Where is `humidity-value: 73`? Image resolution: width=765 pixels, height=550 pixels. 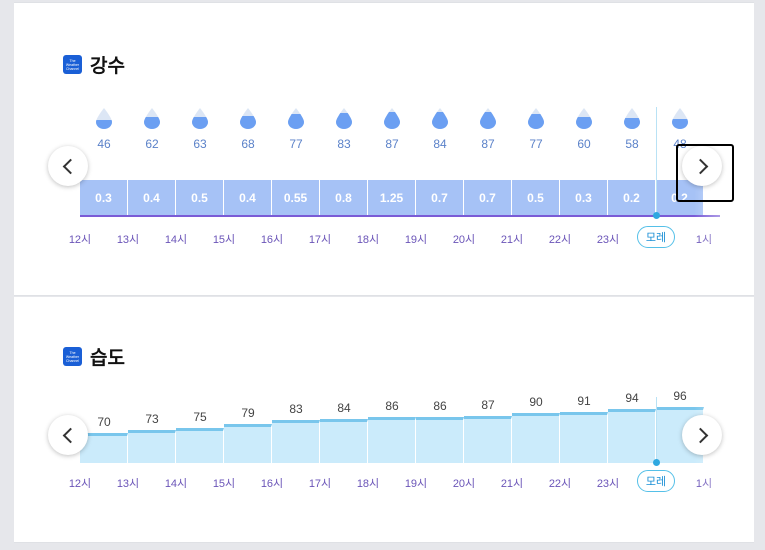 humidity-value: 73 is located at coordinates (152, 419).